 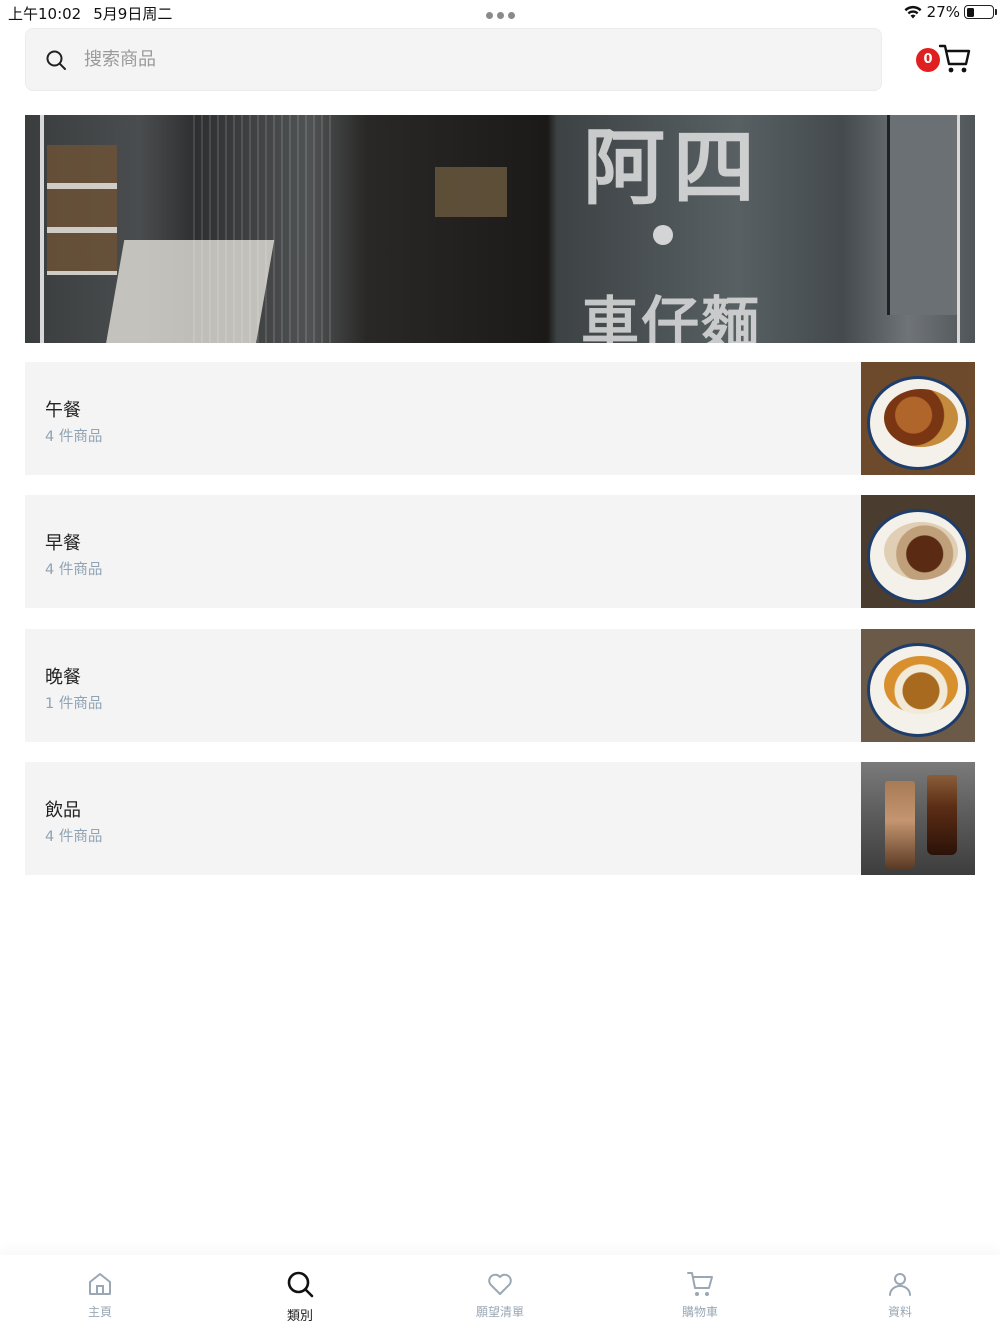 What do you see at coordinates (699, 1312) in the screenshot?
I see `tab-label: 購物車` at bounding box center [699, 1312].